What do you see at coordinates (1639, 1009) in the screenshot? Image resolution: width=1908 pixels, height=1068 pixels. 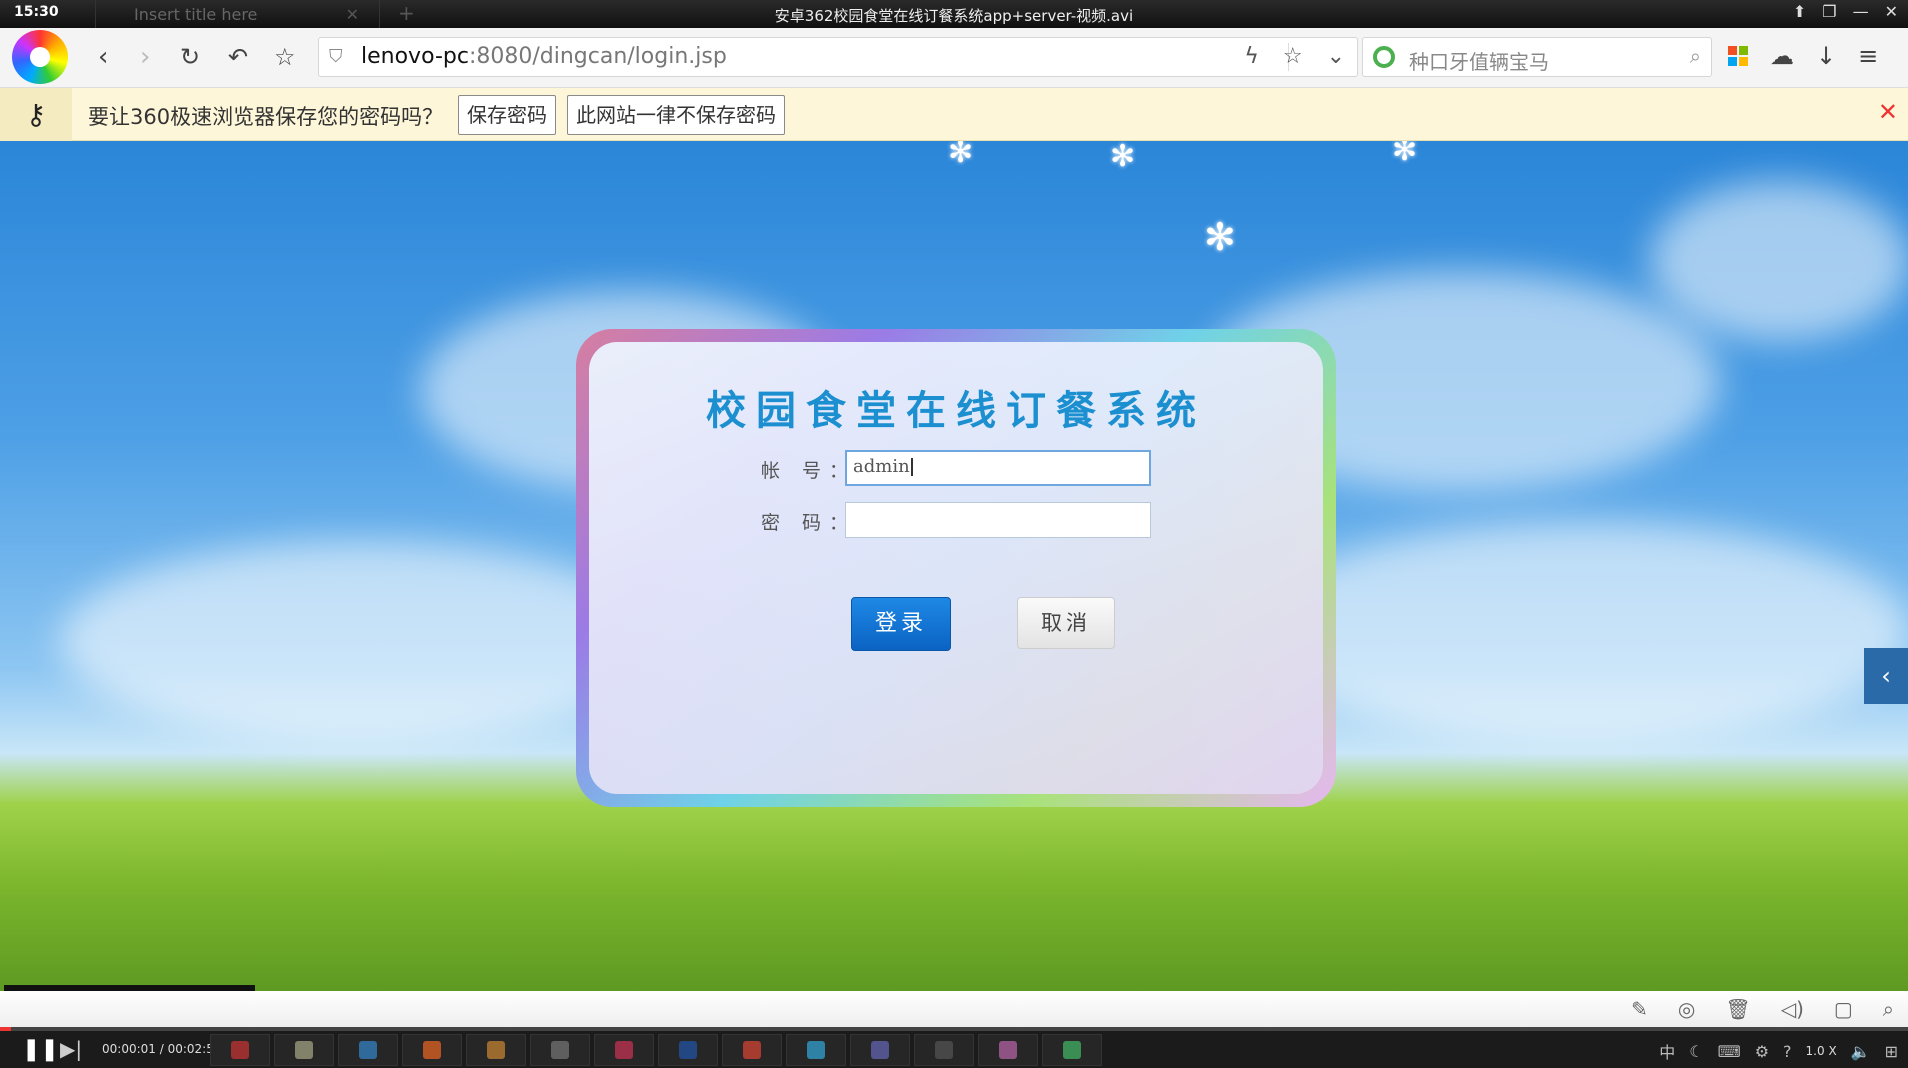 I see `pin-icon: ✎` at bounding box center [1639, 1009].